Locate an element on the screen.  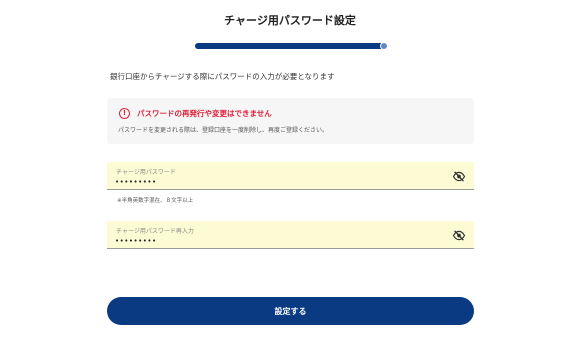
confirm-password-input is located at coordinates (265, 240).